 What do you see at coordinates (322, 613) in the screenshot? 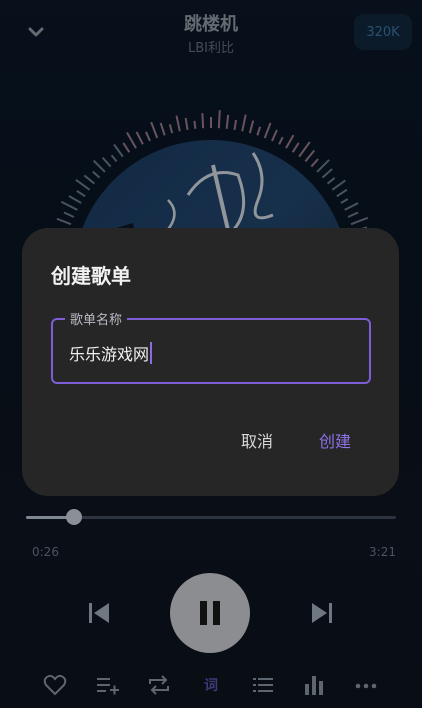
I see `next-icon` at bounding box center [322, 613].